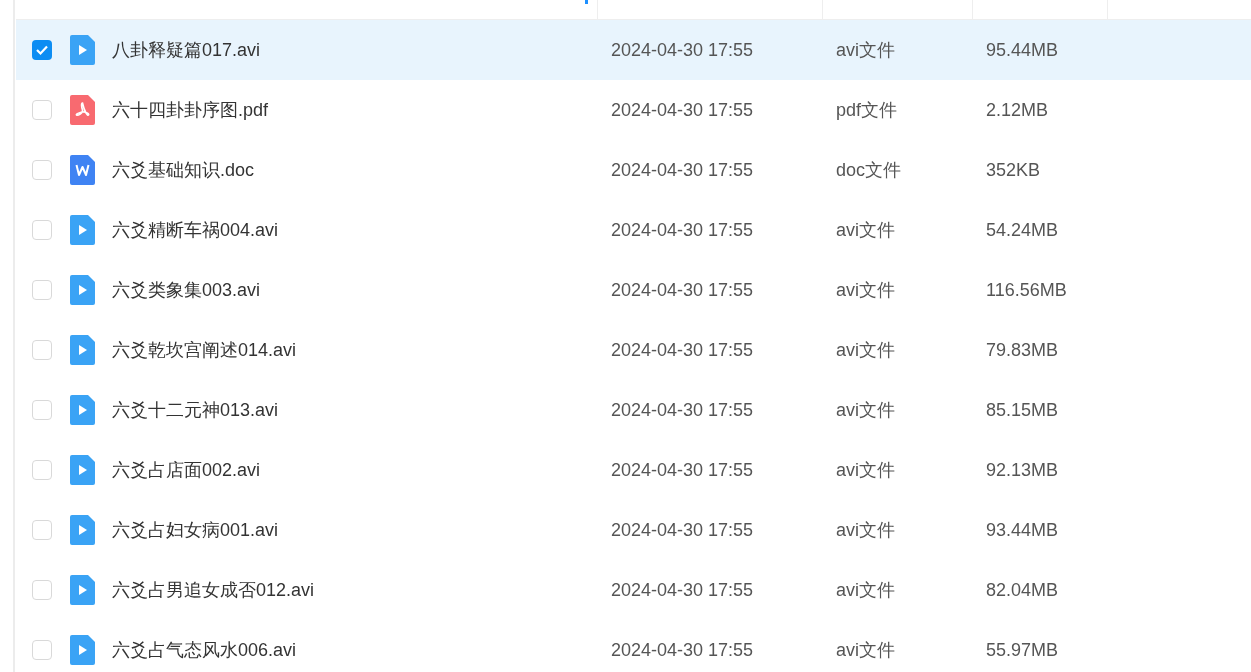  I want to click on file-size: 82.04MB, so click(1022, 590).